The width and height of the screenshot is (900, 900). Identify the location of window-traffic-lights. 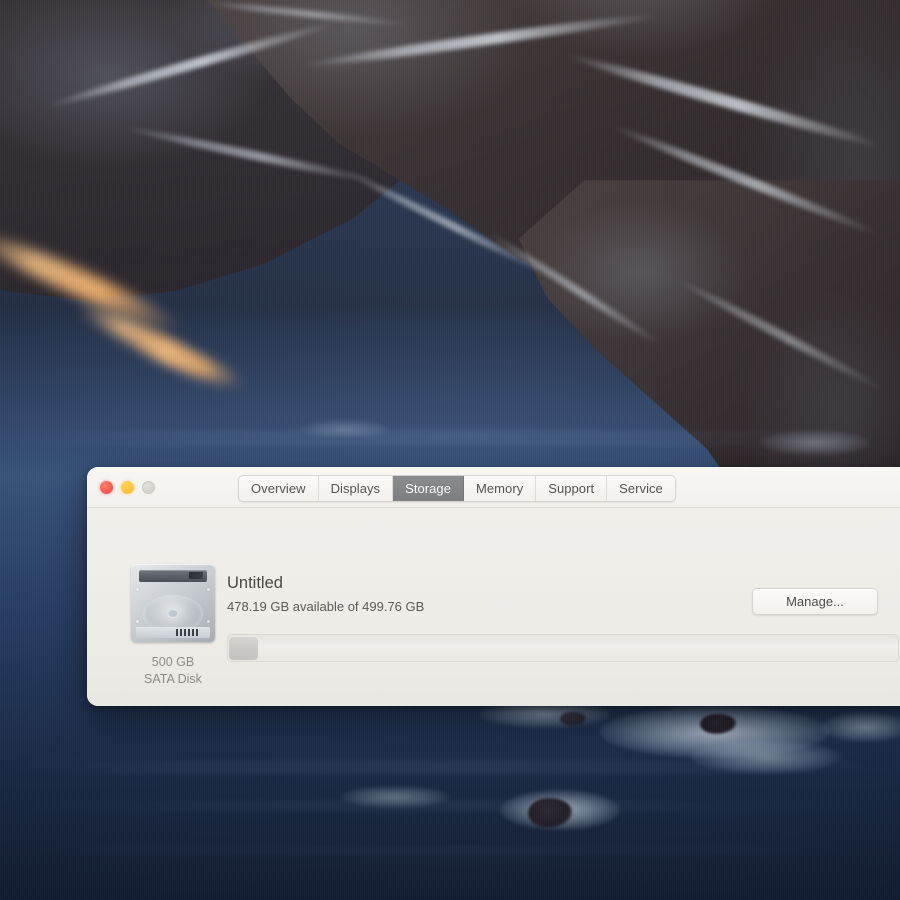
(127, 487).